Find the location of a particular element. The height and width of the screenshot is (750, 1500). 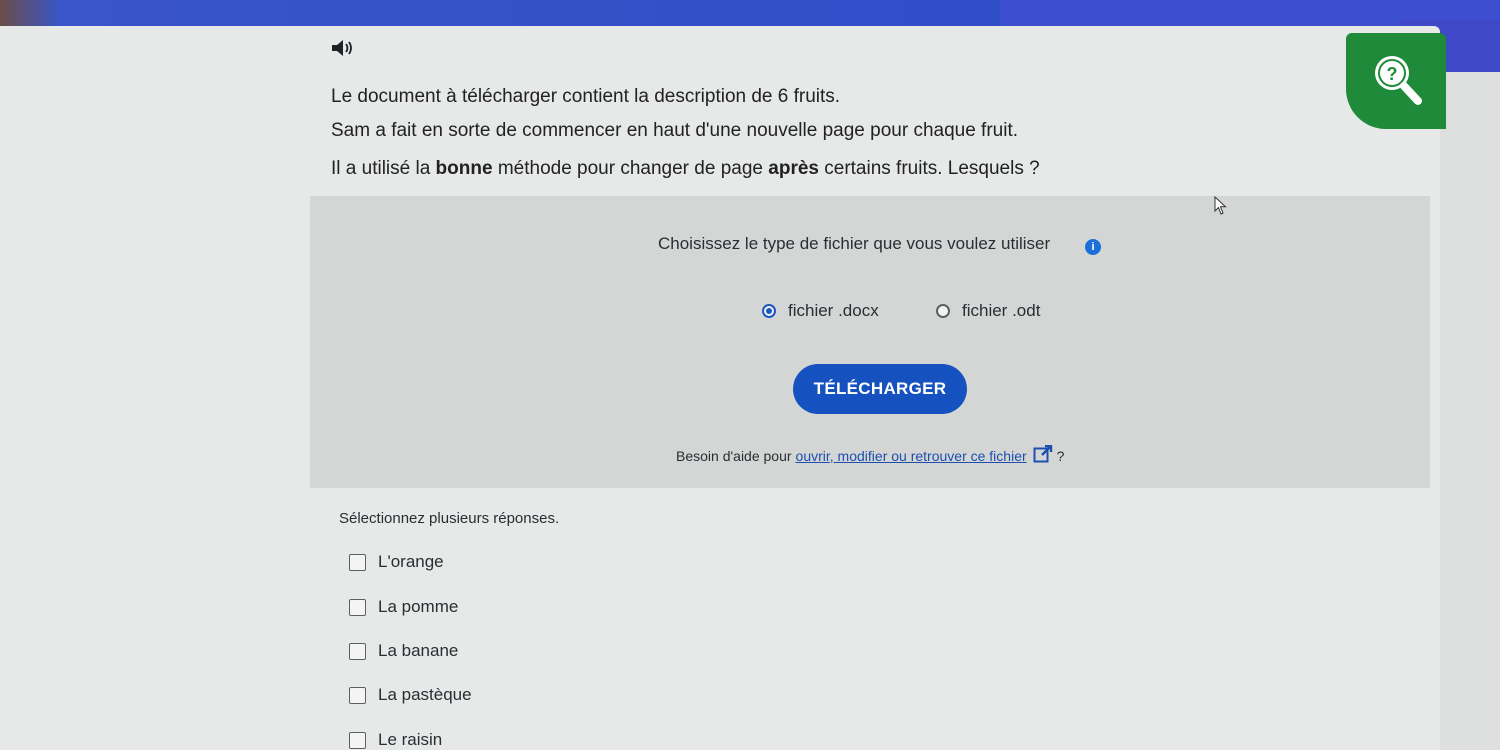

choice-orange: L'orange is located at coordinates (396, 562).